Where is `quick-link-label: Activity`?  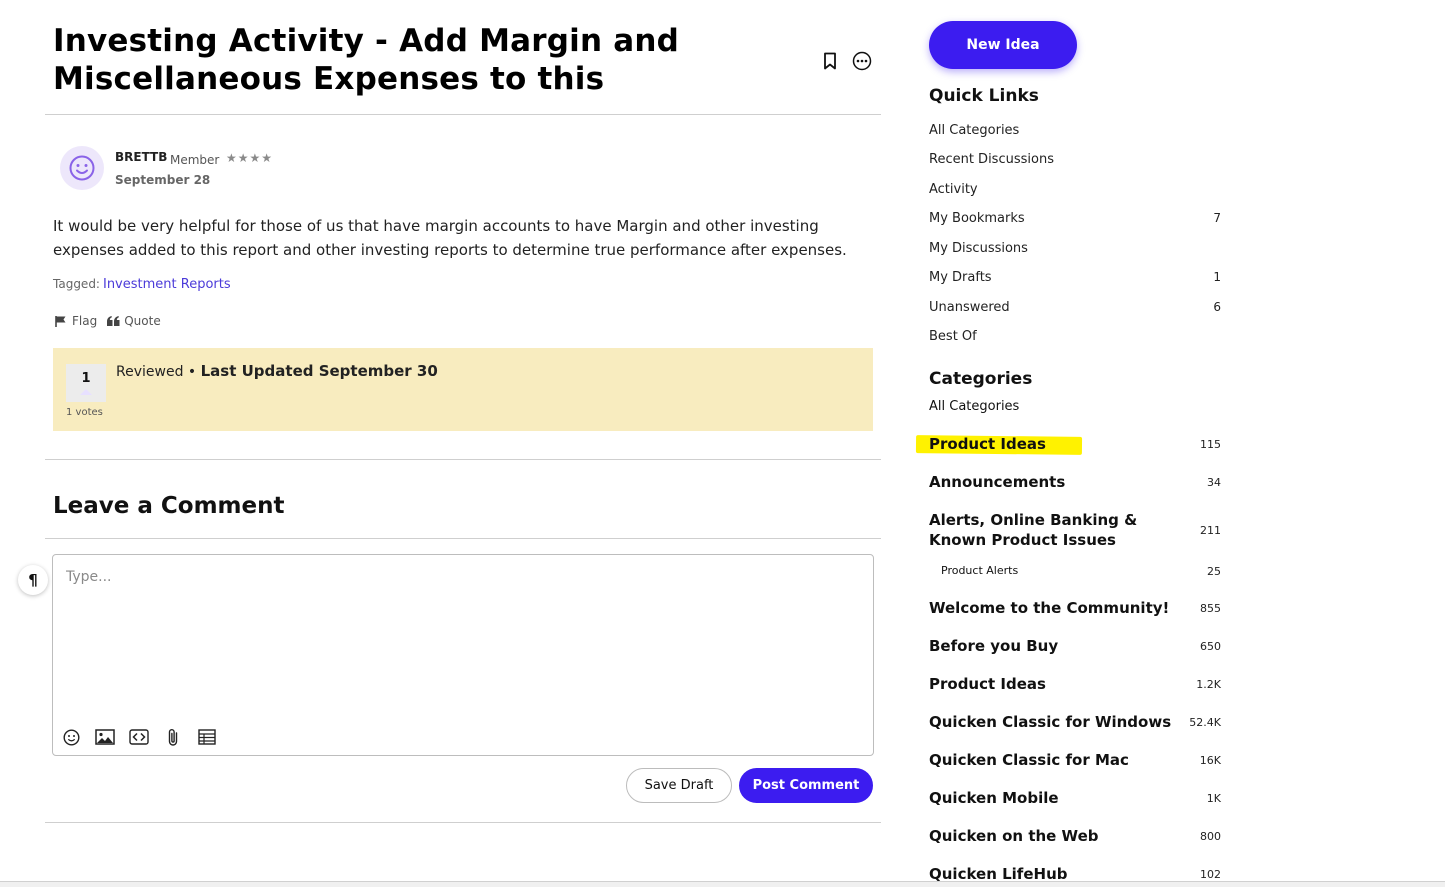 quick-link-label: Activity is located at coordinates (953, 189).